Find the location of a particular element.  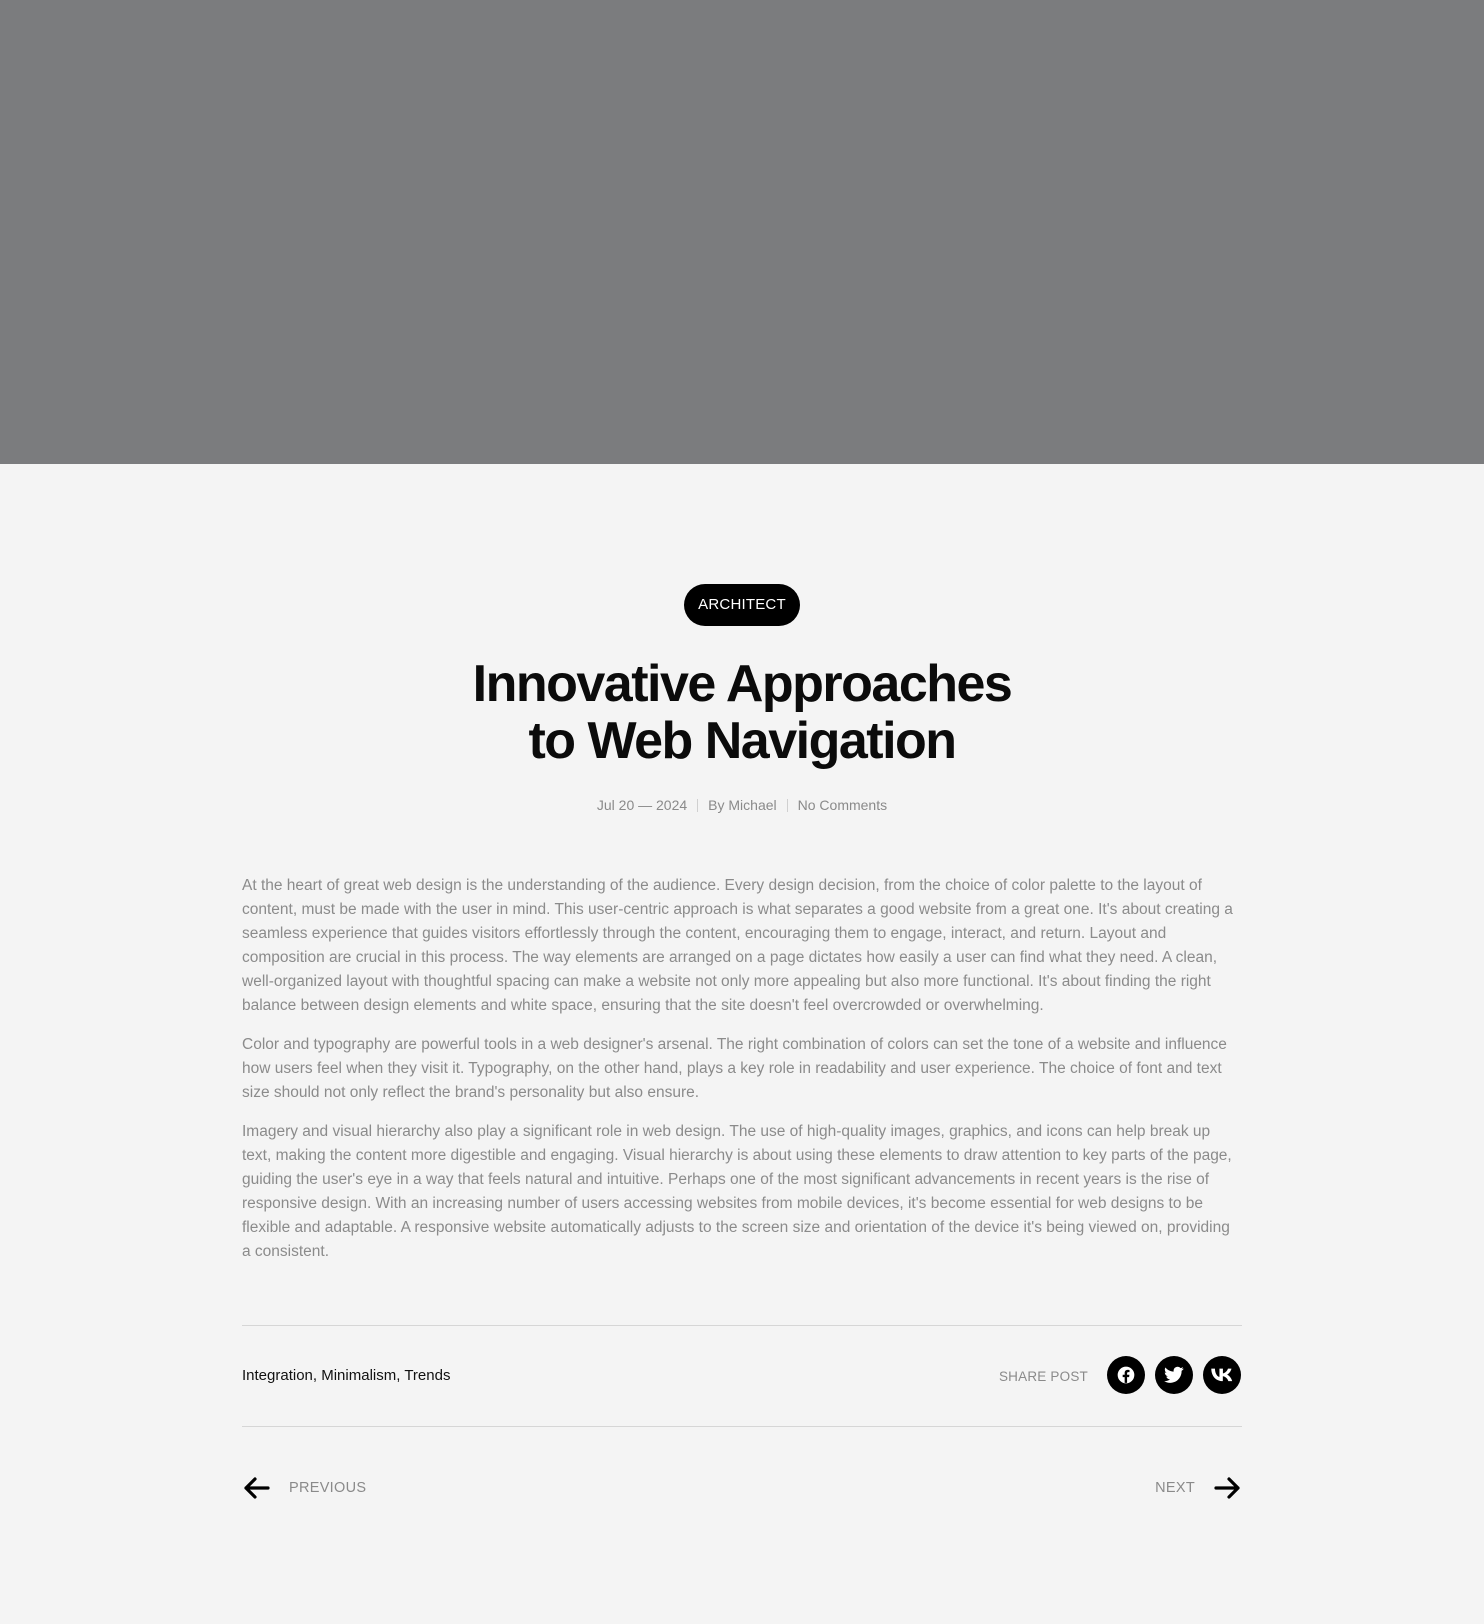

arrow-right-icon is located at coordinates (1227, 1488).